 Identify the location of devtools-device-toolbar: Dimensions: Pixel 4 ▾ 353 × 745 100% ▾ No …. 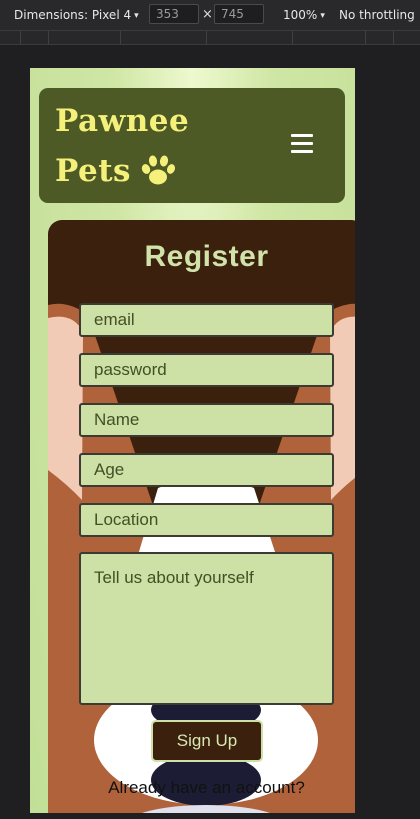
(210, 15).